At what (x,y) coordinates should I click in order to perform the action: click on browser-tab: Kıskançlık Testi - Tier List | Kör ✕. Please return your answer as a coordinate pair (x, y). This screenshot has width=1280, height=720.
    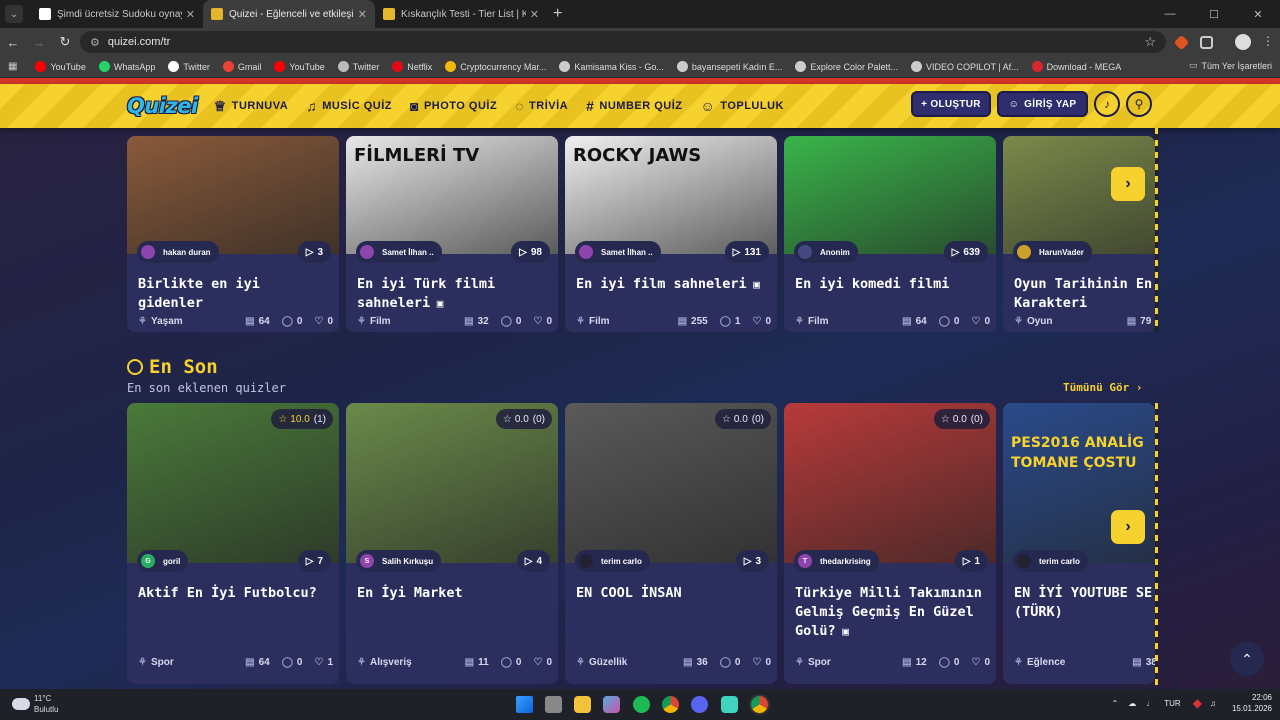
    Looking at the image, I should click on (461, 14).